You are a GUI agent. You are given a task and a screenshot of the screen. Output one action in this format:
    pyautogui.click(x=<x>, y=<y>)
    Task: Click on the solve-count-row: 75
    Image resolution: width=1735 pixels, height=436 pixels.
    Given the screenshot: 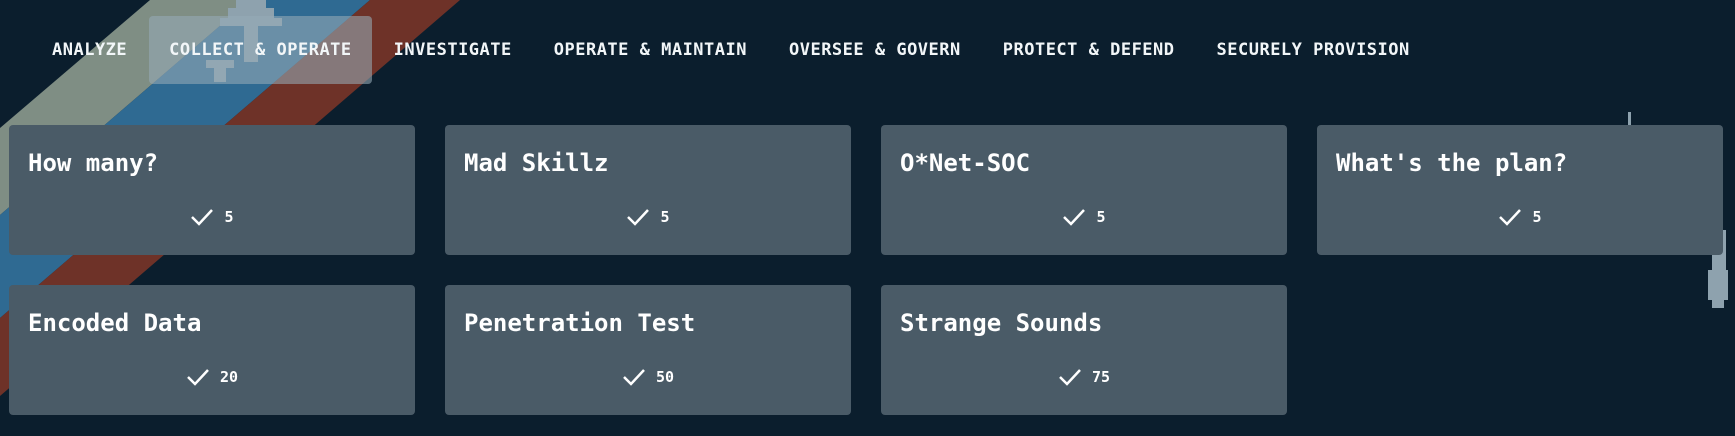 What is the action you would take?
    pyautogui.click(x=1084, y=377)
    